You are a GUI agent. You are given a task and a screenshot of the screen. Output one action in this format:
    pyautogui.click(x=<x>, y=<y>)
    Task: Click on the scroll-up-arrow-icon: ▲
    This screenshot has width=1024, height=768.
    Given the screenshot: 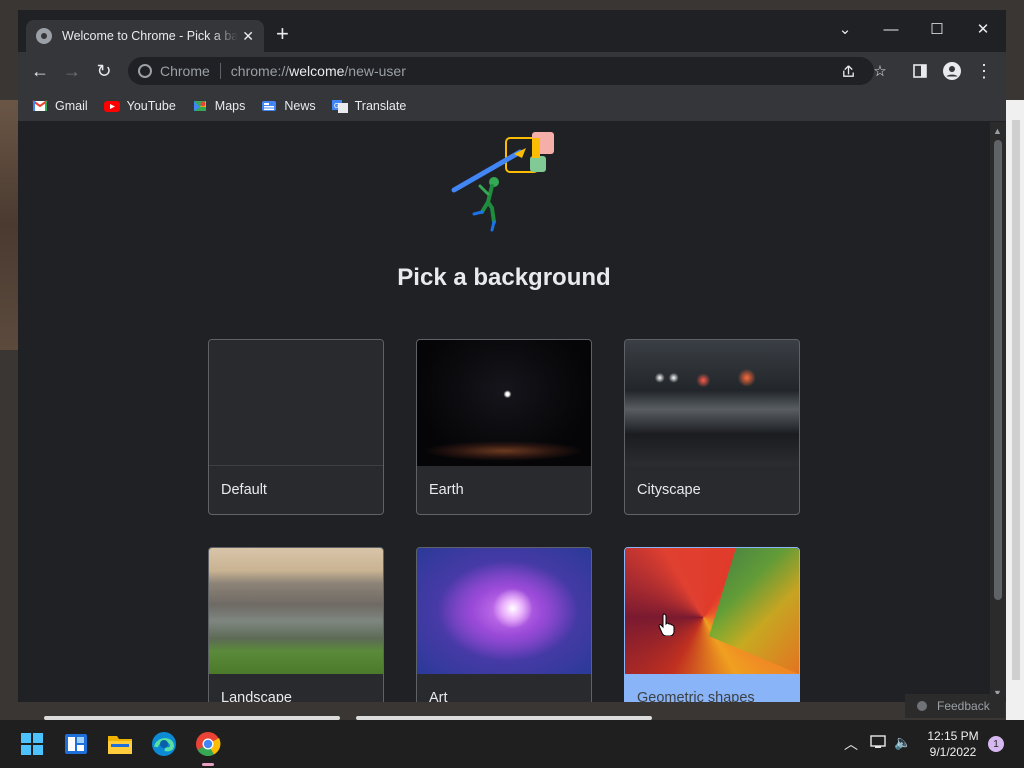 What is the action you would take?
    pyautogui.click(x=997, y=131)
    